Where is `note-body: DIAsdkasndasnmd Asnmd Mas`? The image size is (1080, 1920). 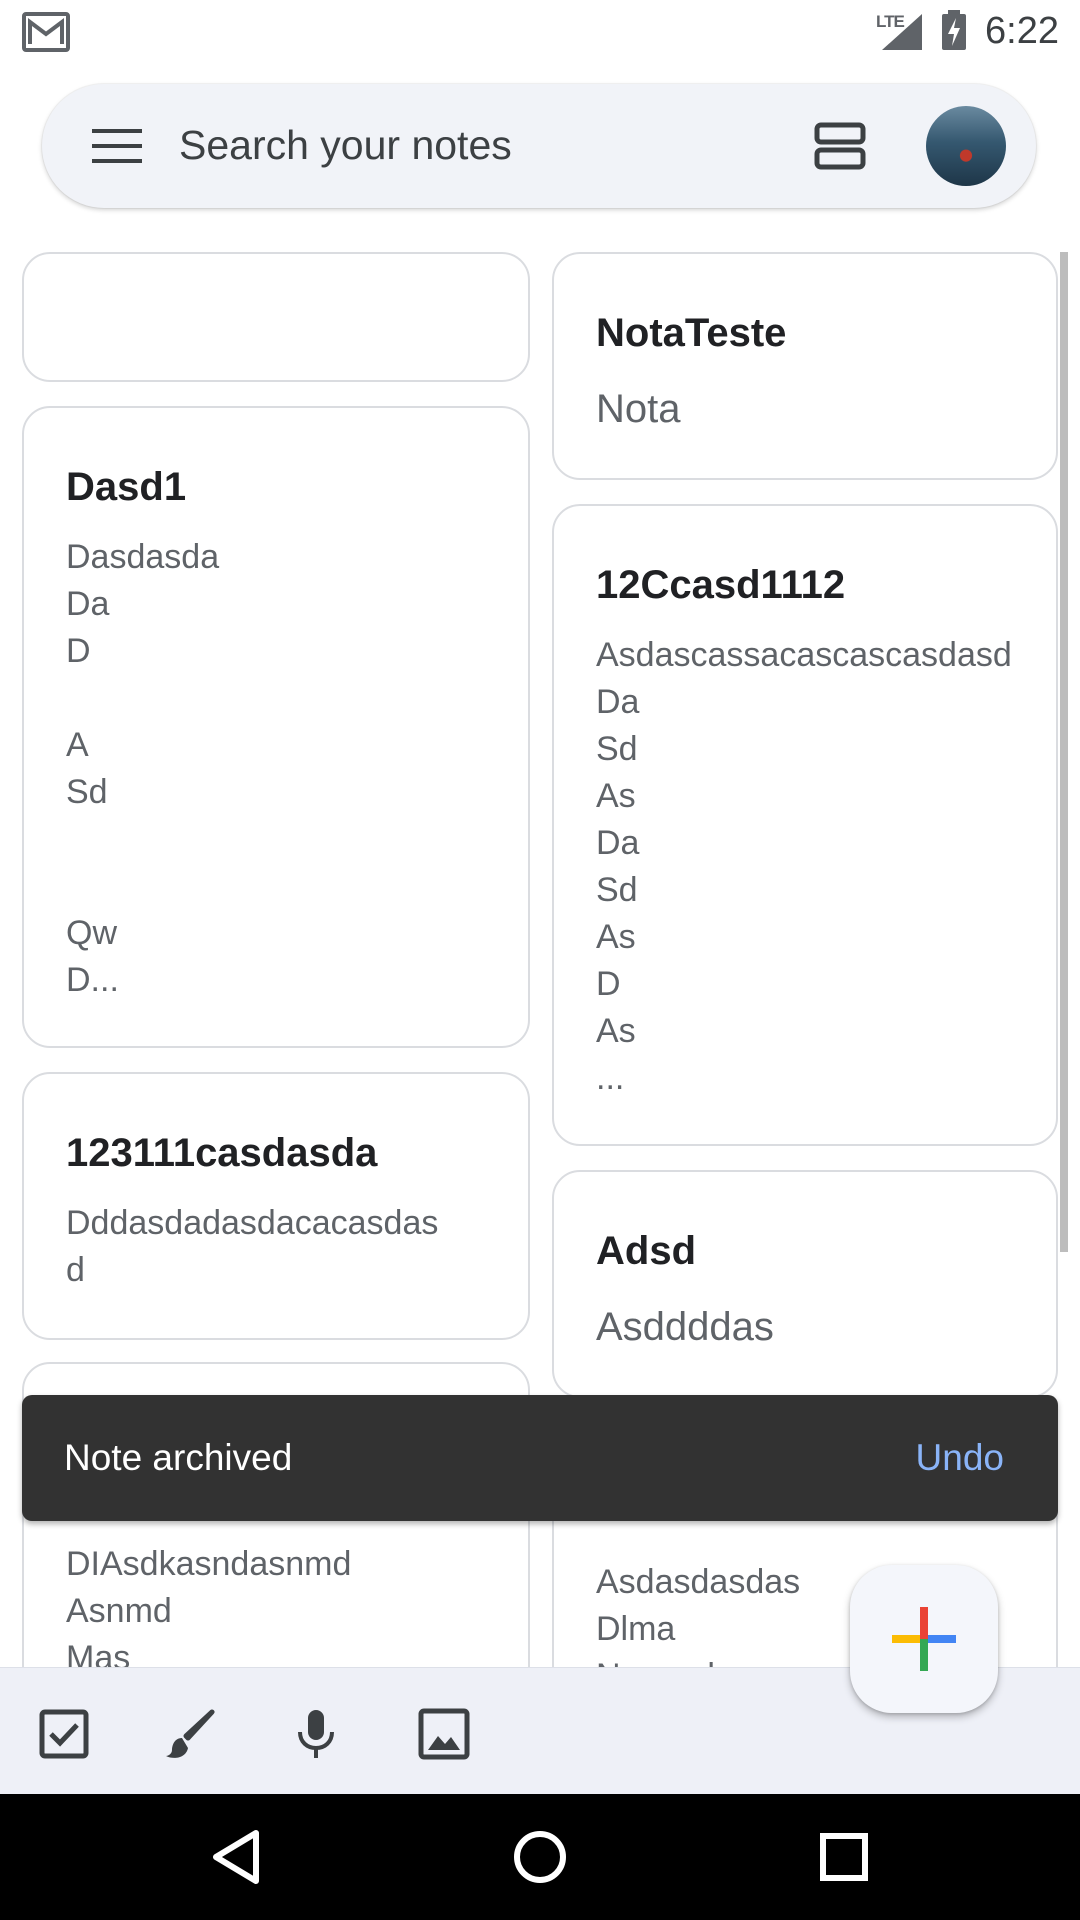 note-body: DIAsdkasndasnmd Asnmd Mas is located at coordinates (209, 1607).